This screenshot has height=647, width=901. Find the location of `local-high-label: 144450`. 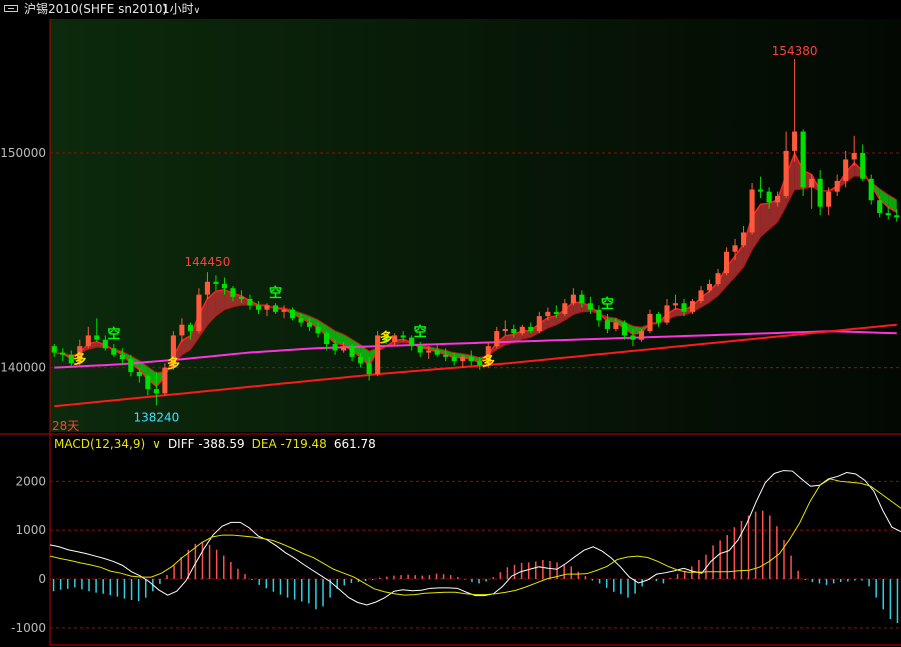

local-high-label: 144450 is located at coordinates (208, 262).